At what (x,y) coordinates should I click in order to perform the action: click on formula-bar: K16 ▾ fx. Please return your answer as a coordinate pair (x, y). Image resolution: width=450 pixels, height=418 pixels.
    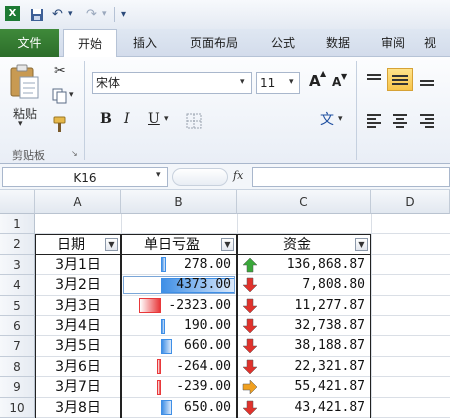
    Looking at the image, I should click on (225, 177).